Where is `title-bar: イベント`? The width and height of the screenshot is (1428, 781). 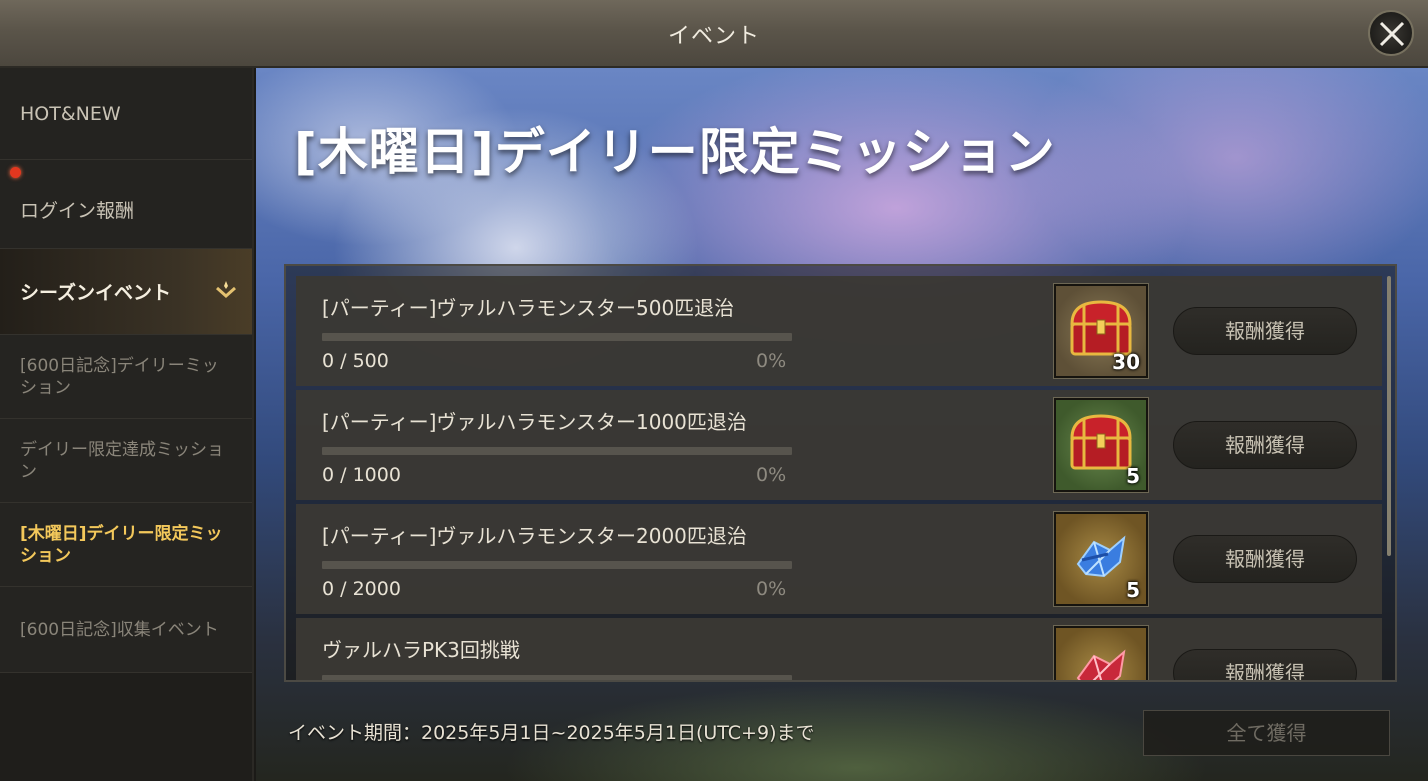 title-bar: イベント is located at coordinates (714, 34).